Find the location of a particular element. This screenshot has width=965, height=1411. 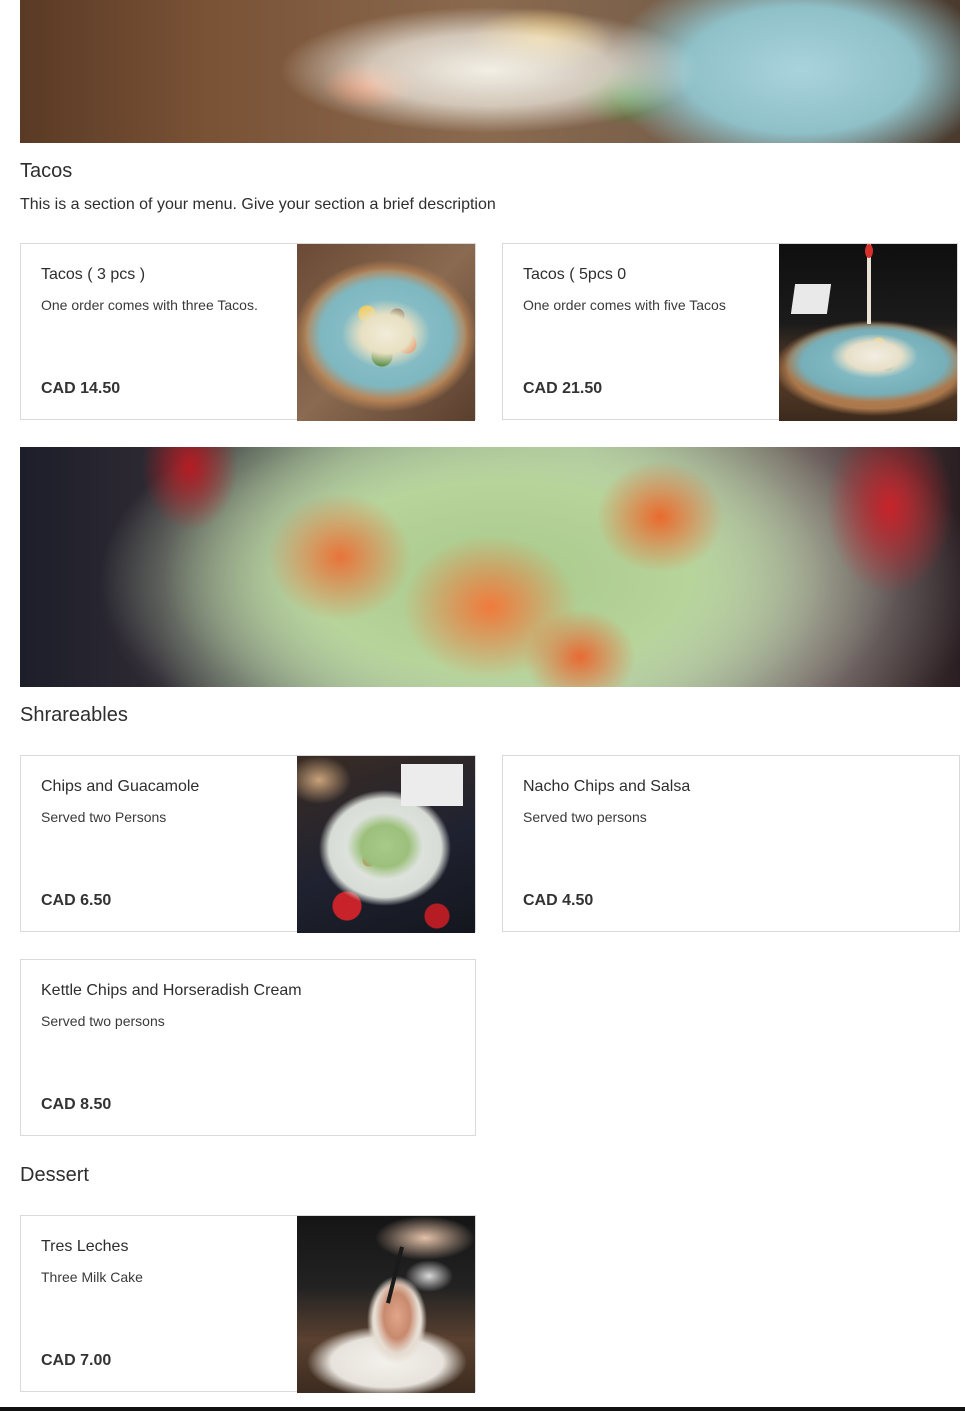

menu-item-price: CAD 14.50 is located at coordinates (81, 388).